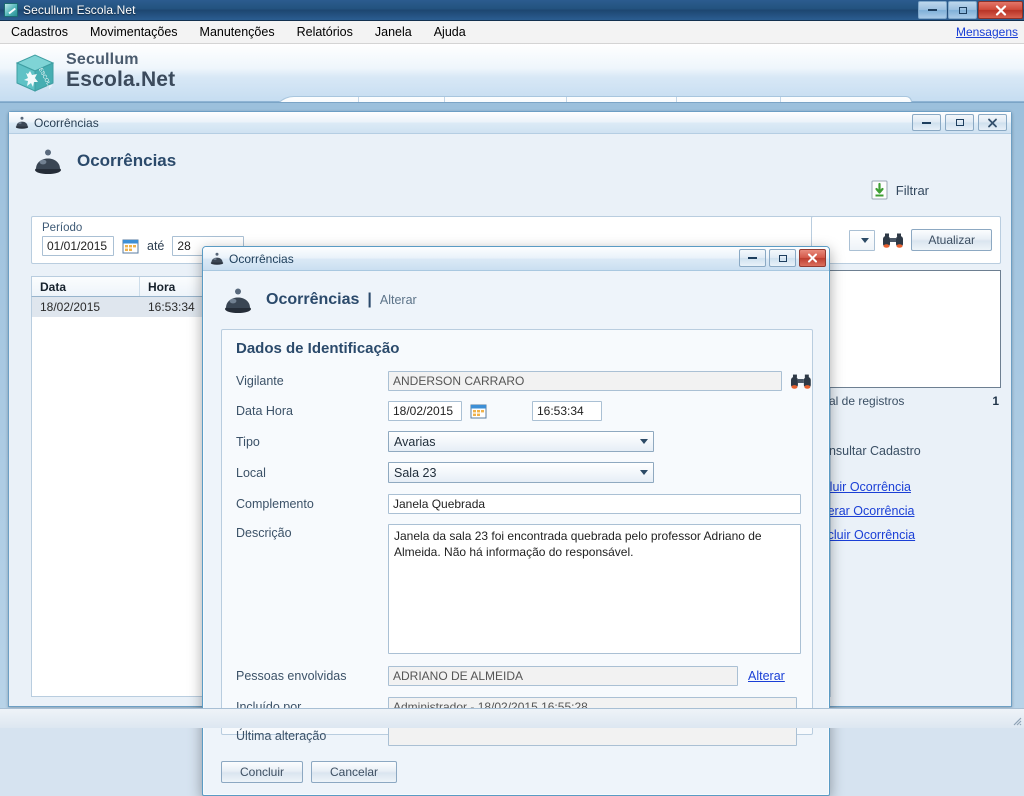 The image size is (1024, 796). Describe the element at coordinates (521, 472) in the screenshot. I see `local-select: Sala 23` at that location.